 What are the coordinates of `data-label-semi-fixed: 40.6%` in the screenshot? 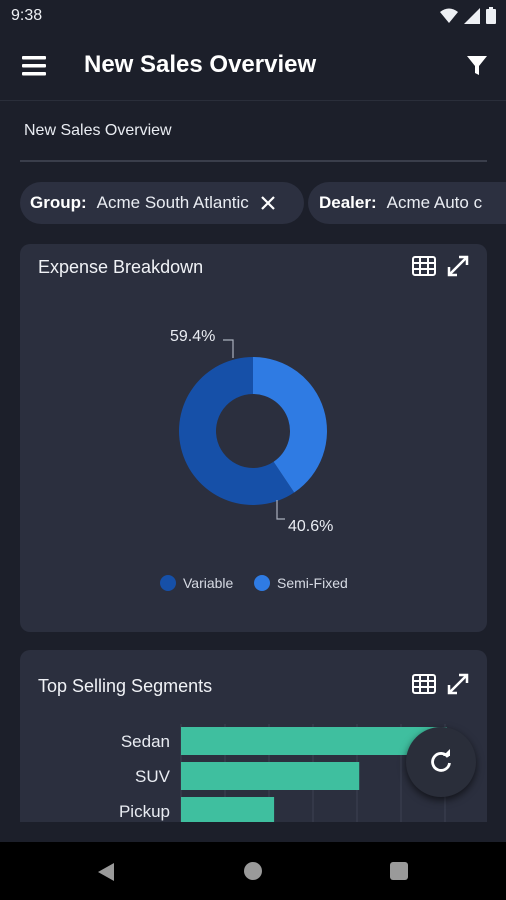 It's located at (310, 526).